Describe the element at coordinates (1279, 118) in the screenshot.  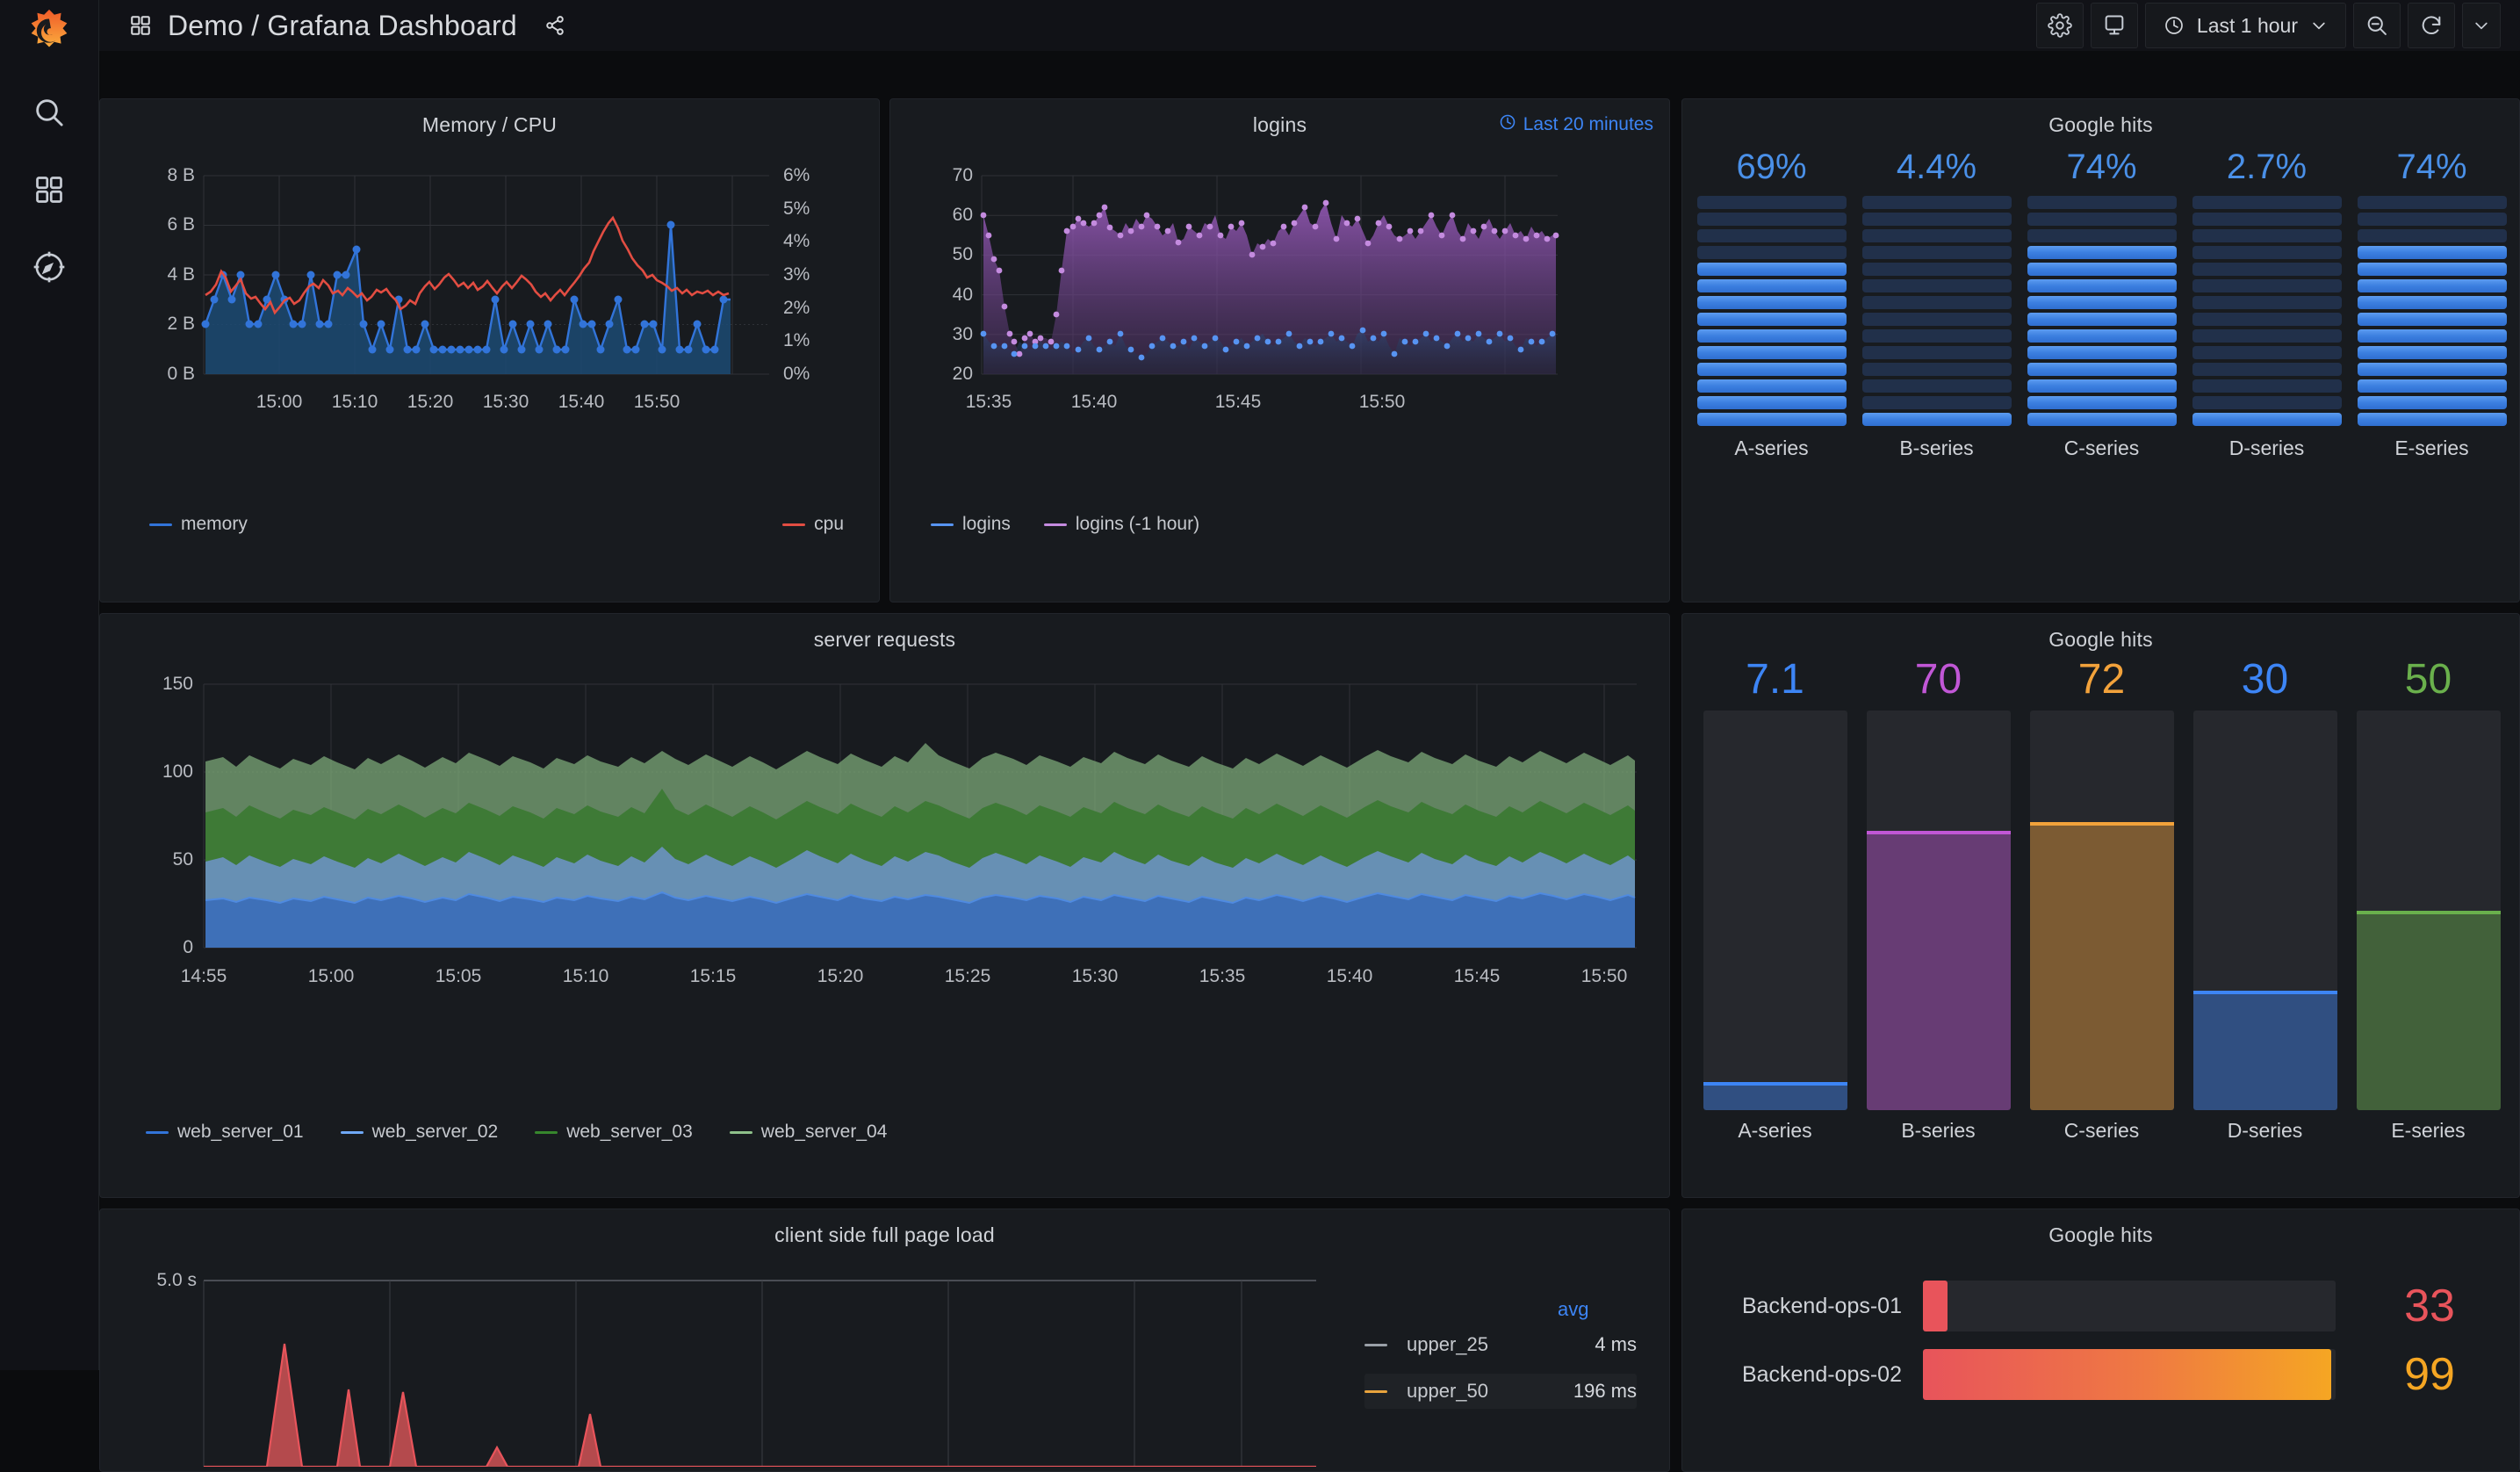
I see `panel-header: logins Last 20 minutes` at that location.